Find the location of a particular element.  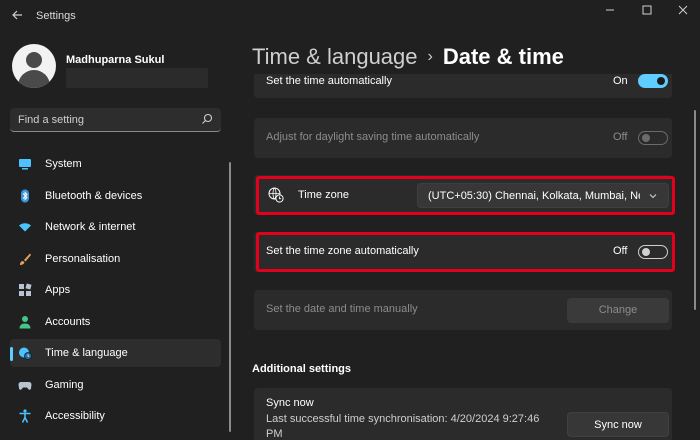

sidebar-item-label: System is located at coordinates (63, 164).